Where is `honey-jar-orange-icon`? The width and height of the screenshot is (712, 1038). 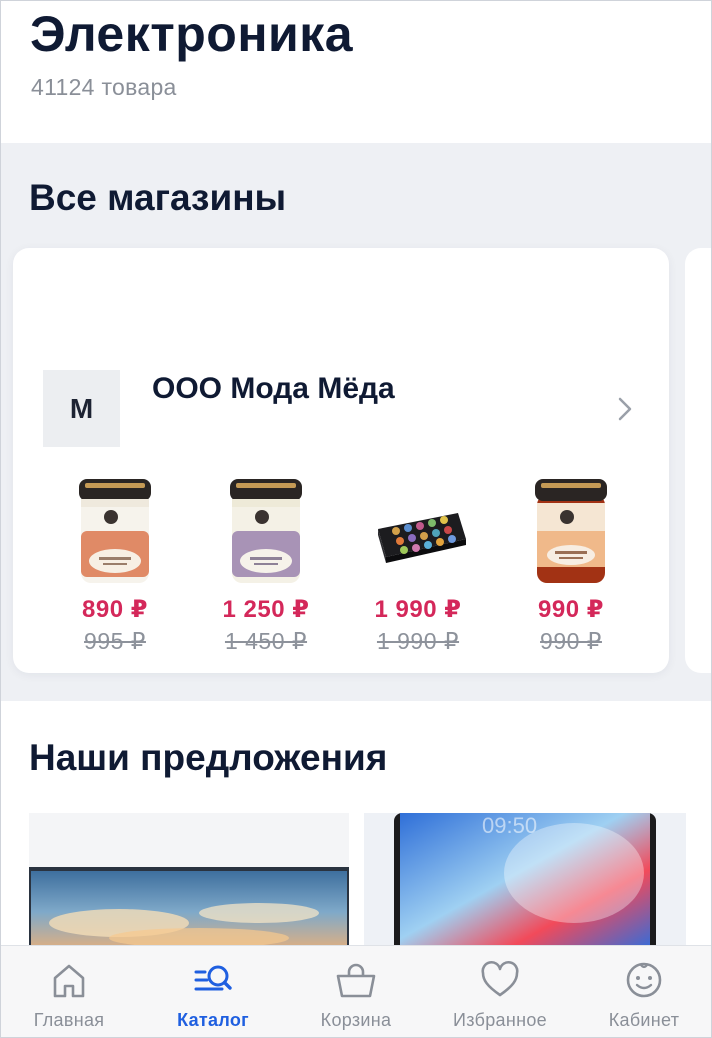 honey-jar-orange-icon is located at coordinates (115, 531).